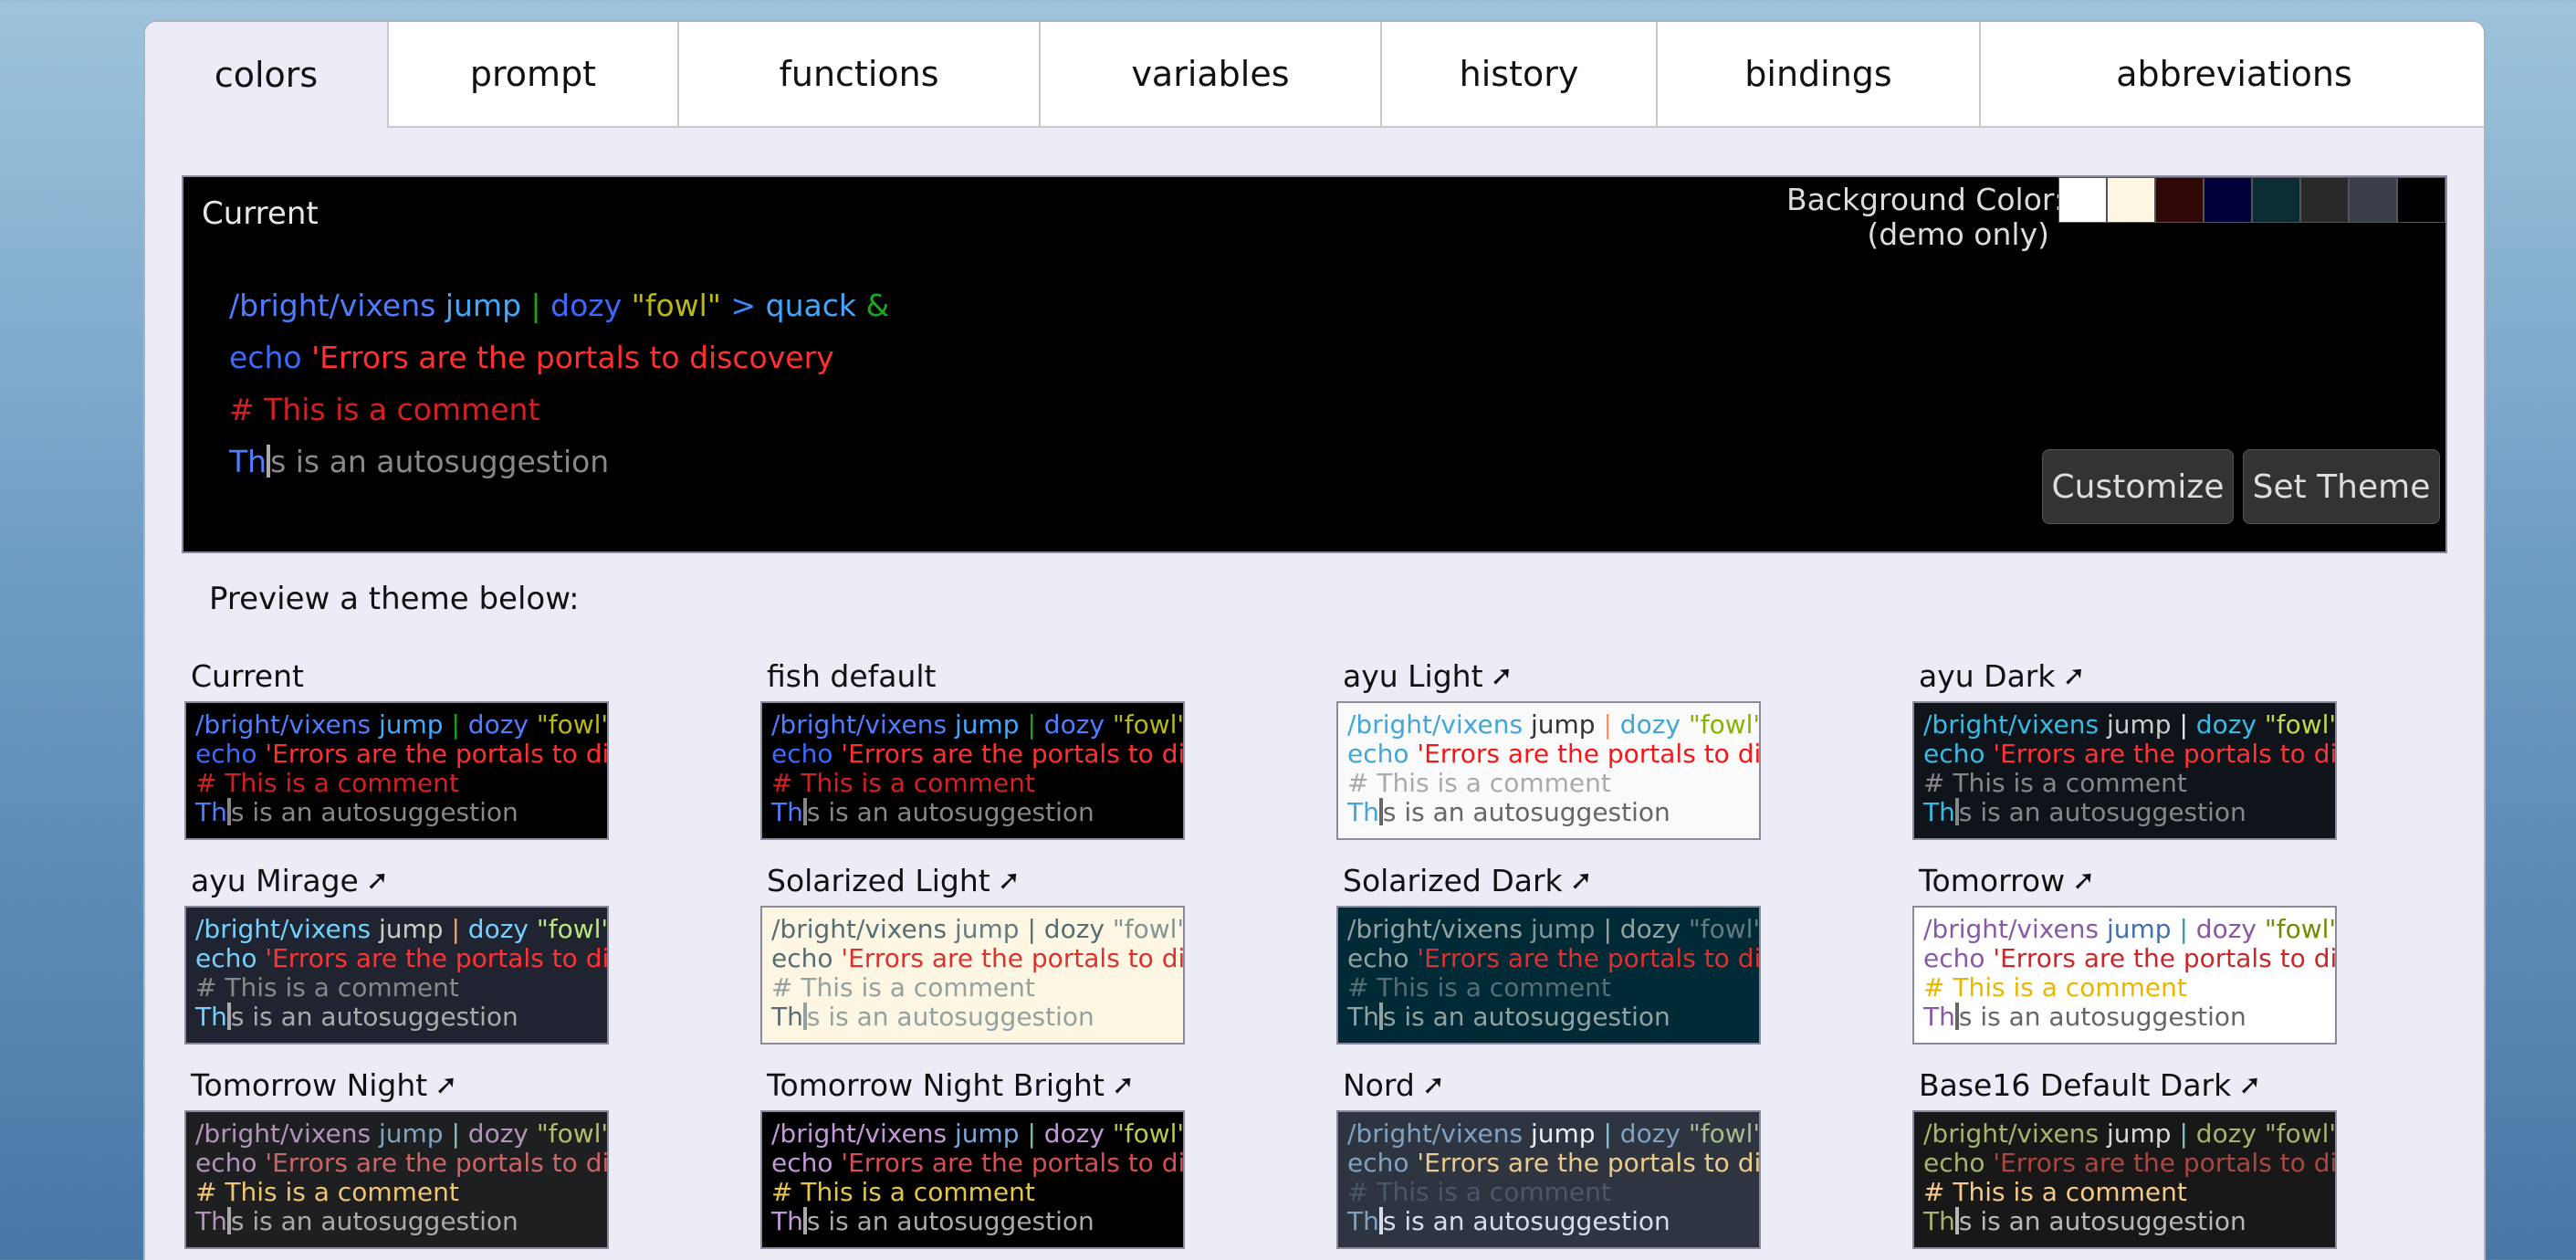 The height and width of the screenshot is (1260, 2576). Describe the element at coordinates (397, 675) in the screenshot. I see `theme-name: Current` at that location.